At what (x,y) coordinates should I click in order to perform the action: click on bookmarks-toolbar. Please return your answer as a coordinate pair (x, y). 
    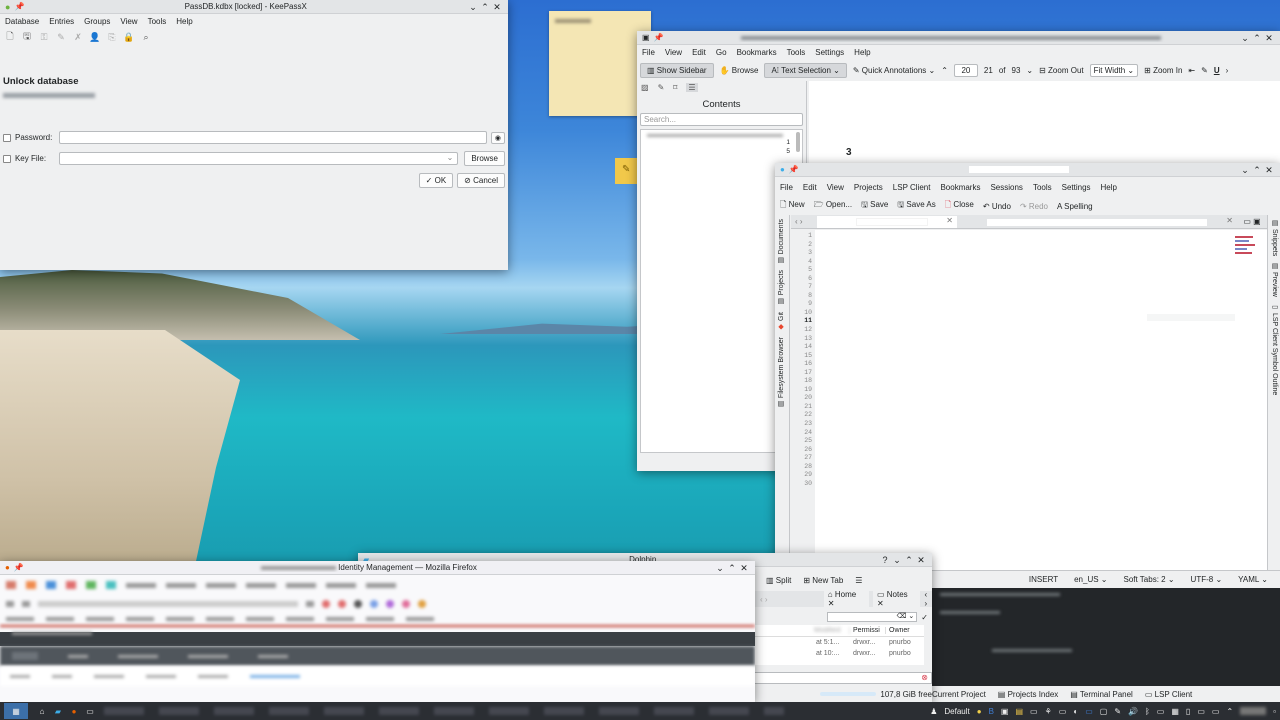
    Looking at the image, I should click on (377, 620).